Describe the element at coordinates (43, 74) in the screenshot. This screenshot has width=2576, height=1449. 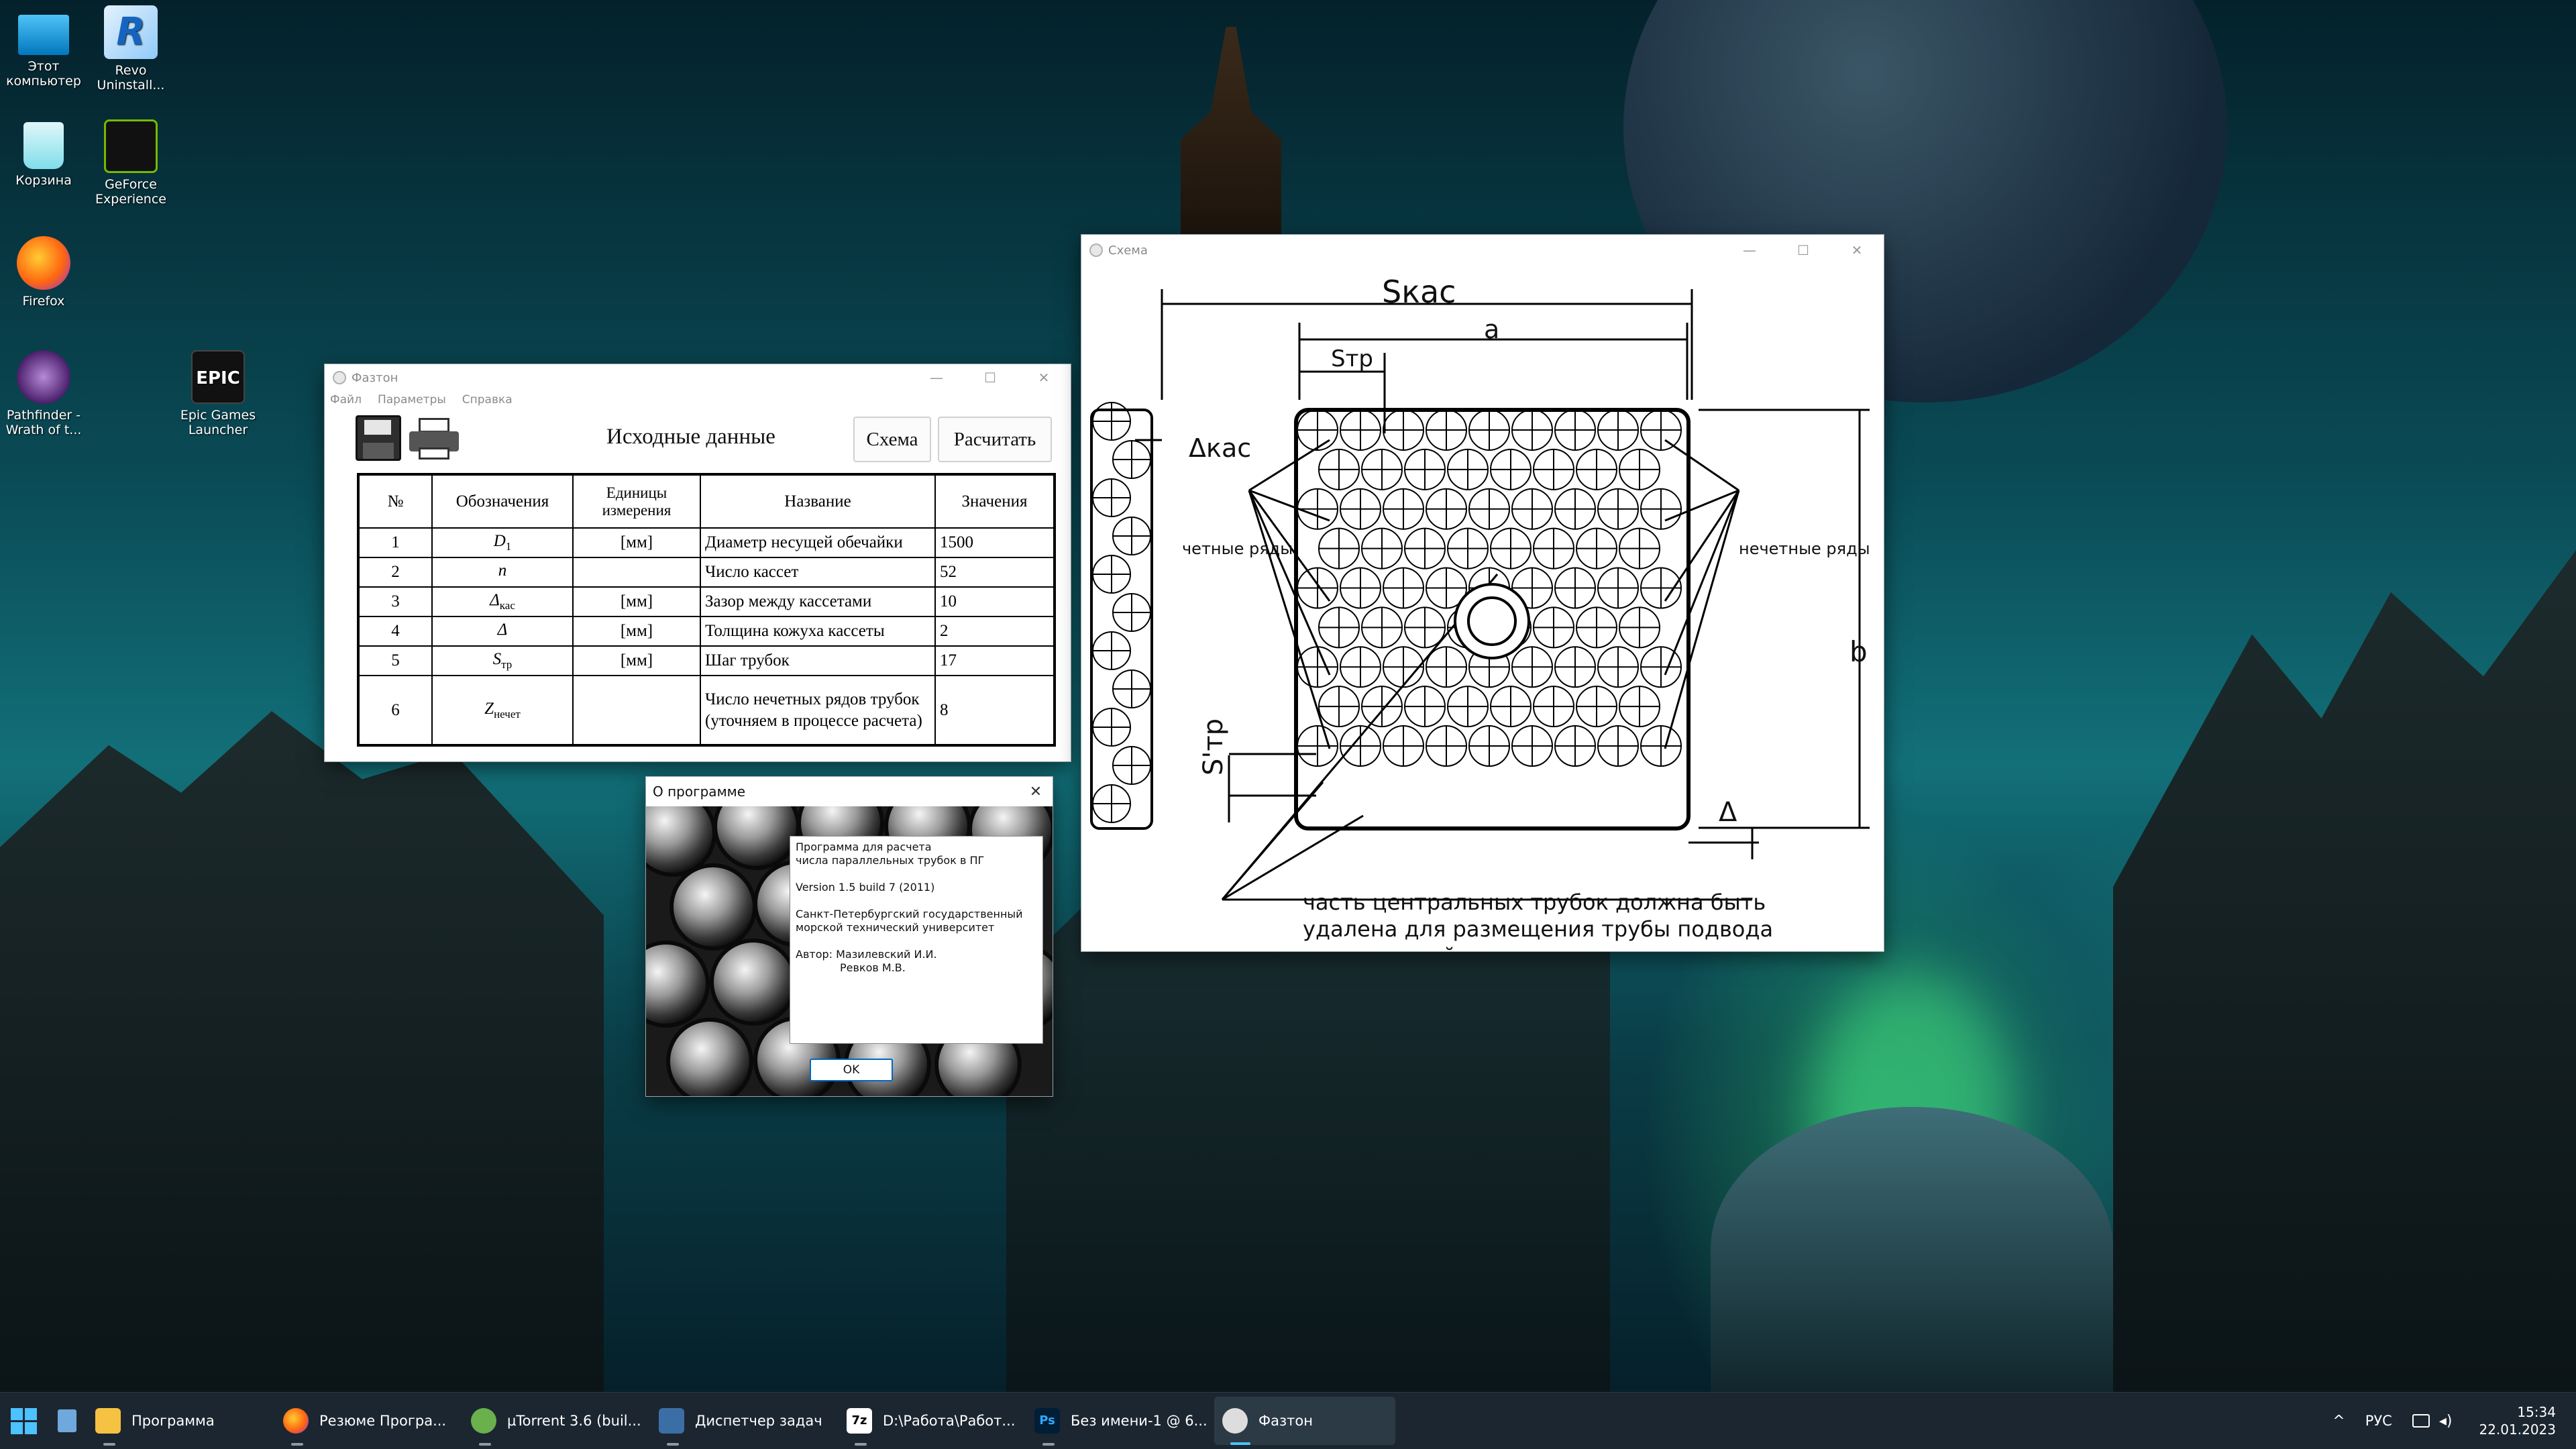
I see `desktop-icon-label: Этот компьютер` at that location.